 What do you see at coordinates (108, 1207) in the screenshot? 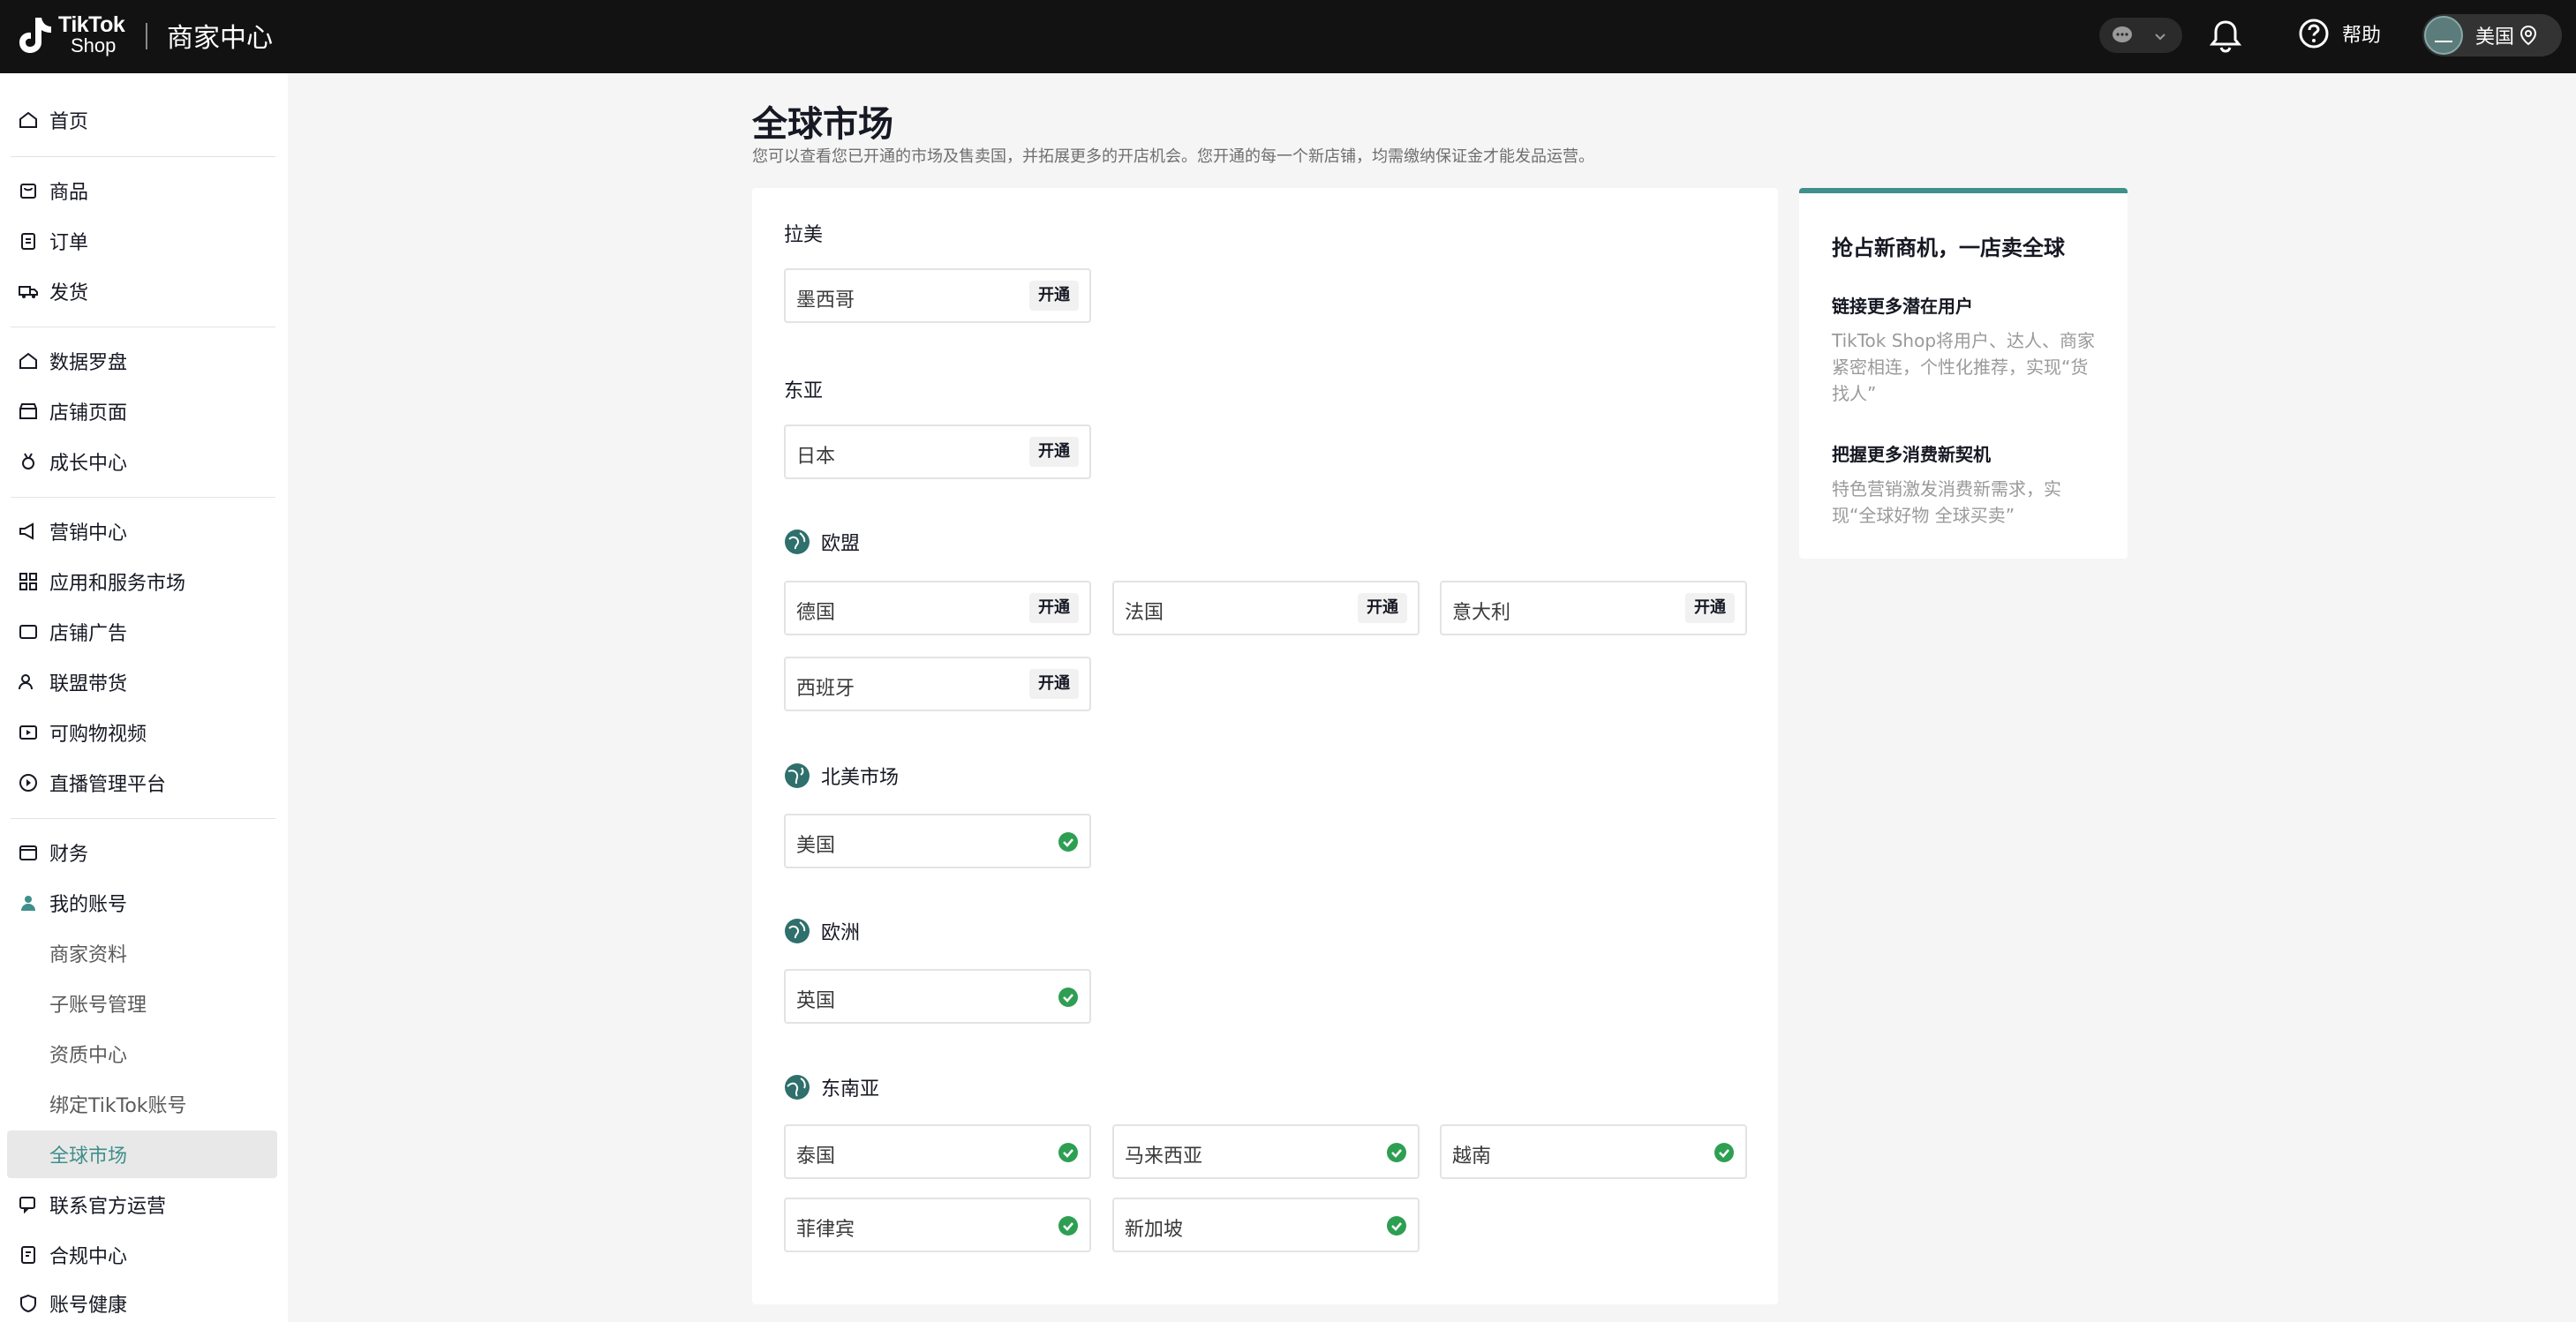
I see `sidebar-item-label: 联系官方运营` at bounding box center [108, 1207].